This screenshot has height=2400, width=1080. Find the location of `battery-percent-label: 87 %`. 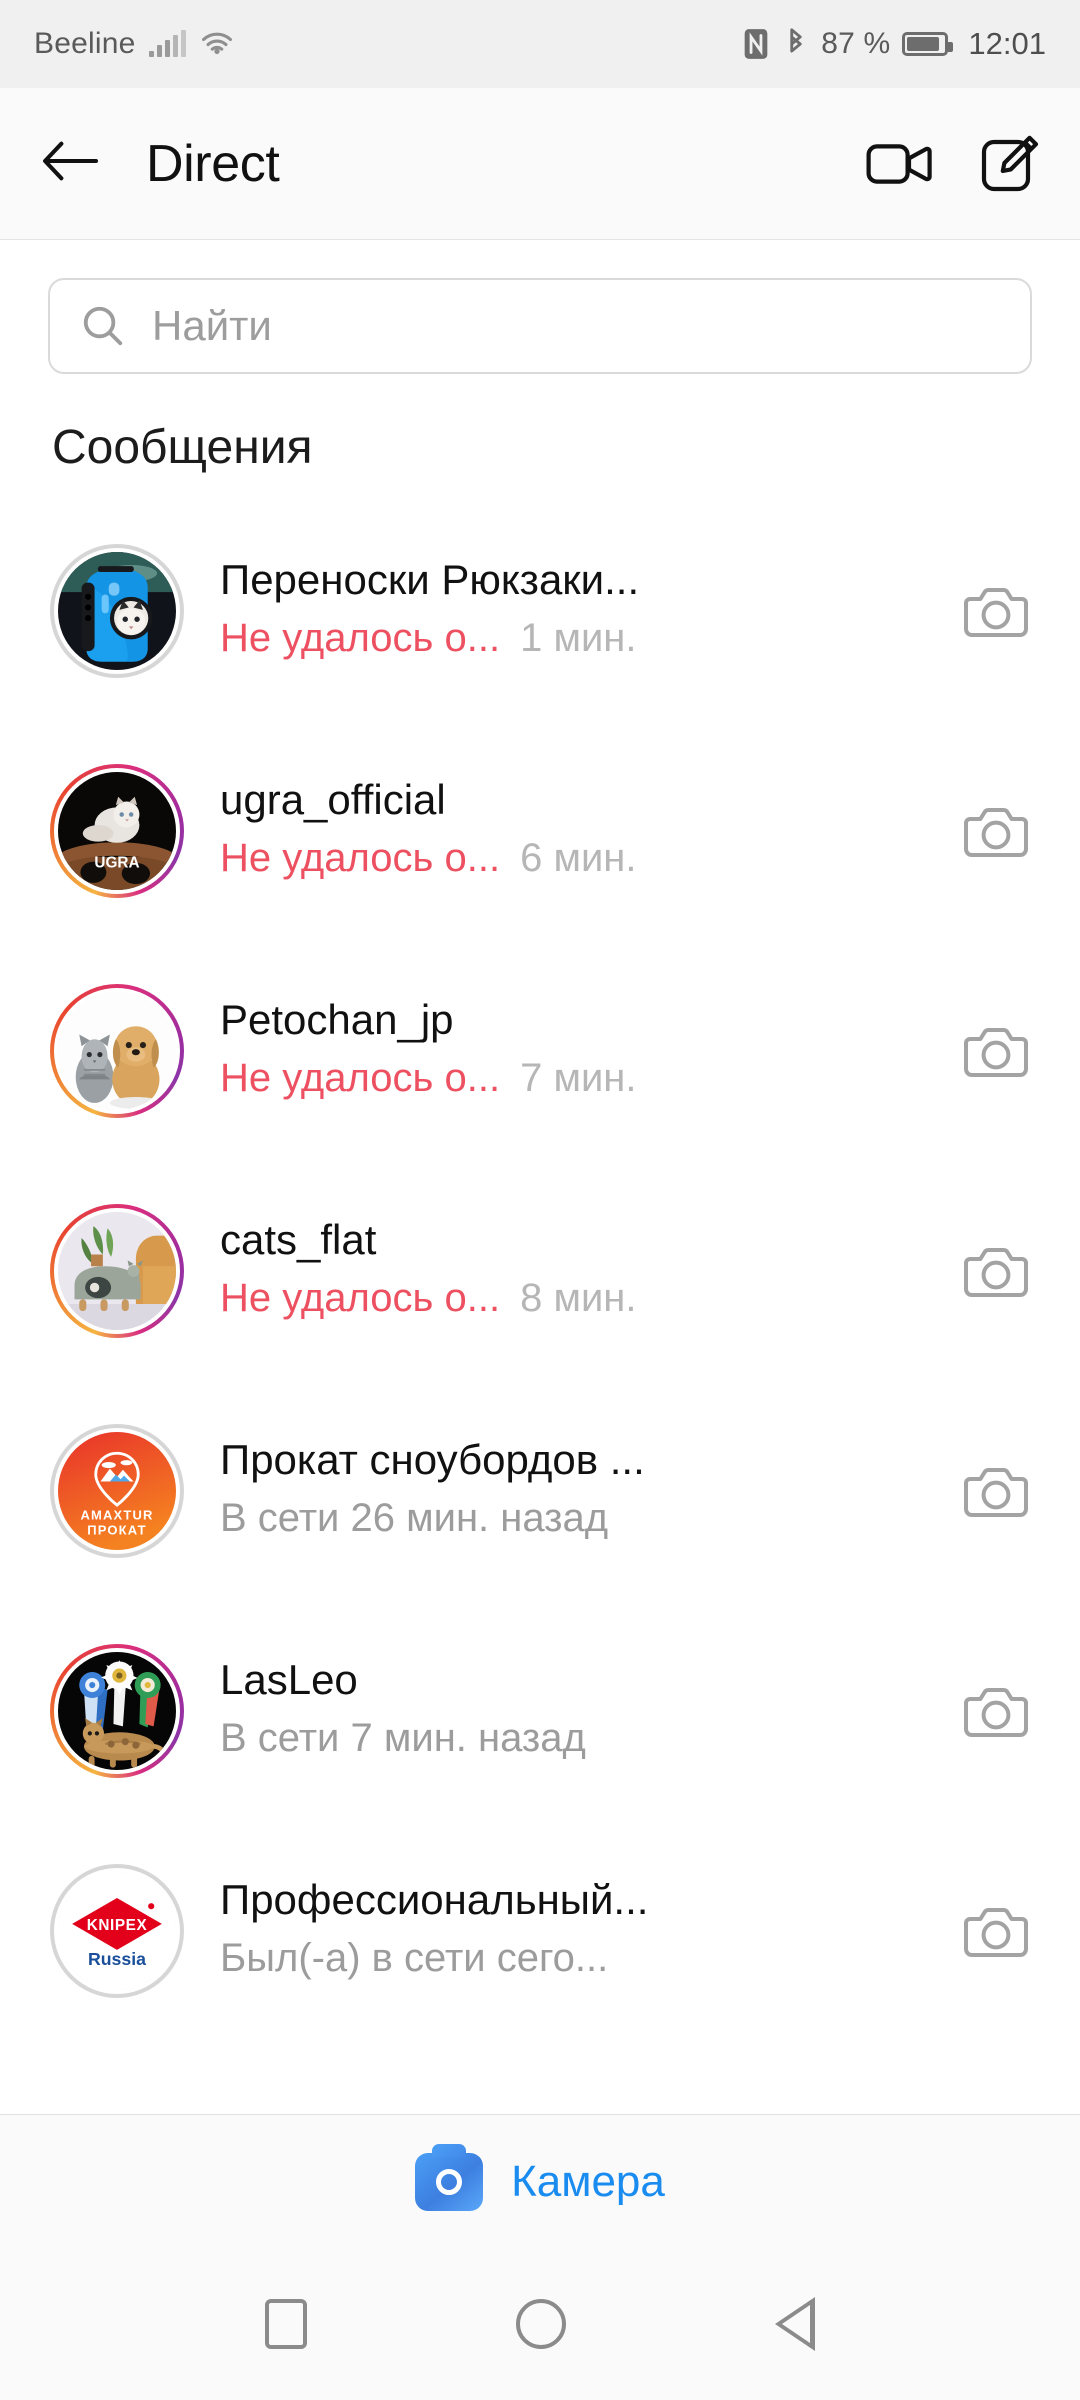

battery-percent-label: 87 % is located at coordinates (856, 43).